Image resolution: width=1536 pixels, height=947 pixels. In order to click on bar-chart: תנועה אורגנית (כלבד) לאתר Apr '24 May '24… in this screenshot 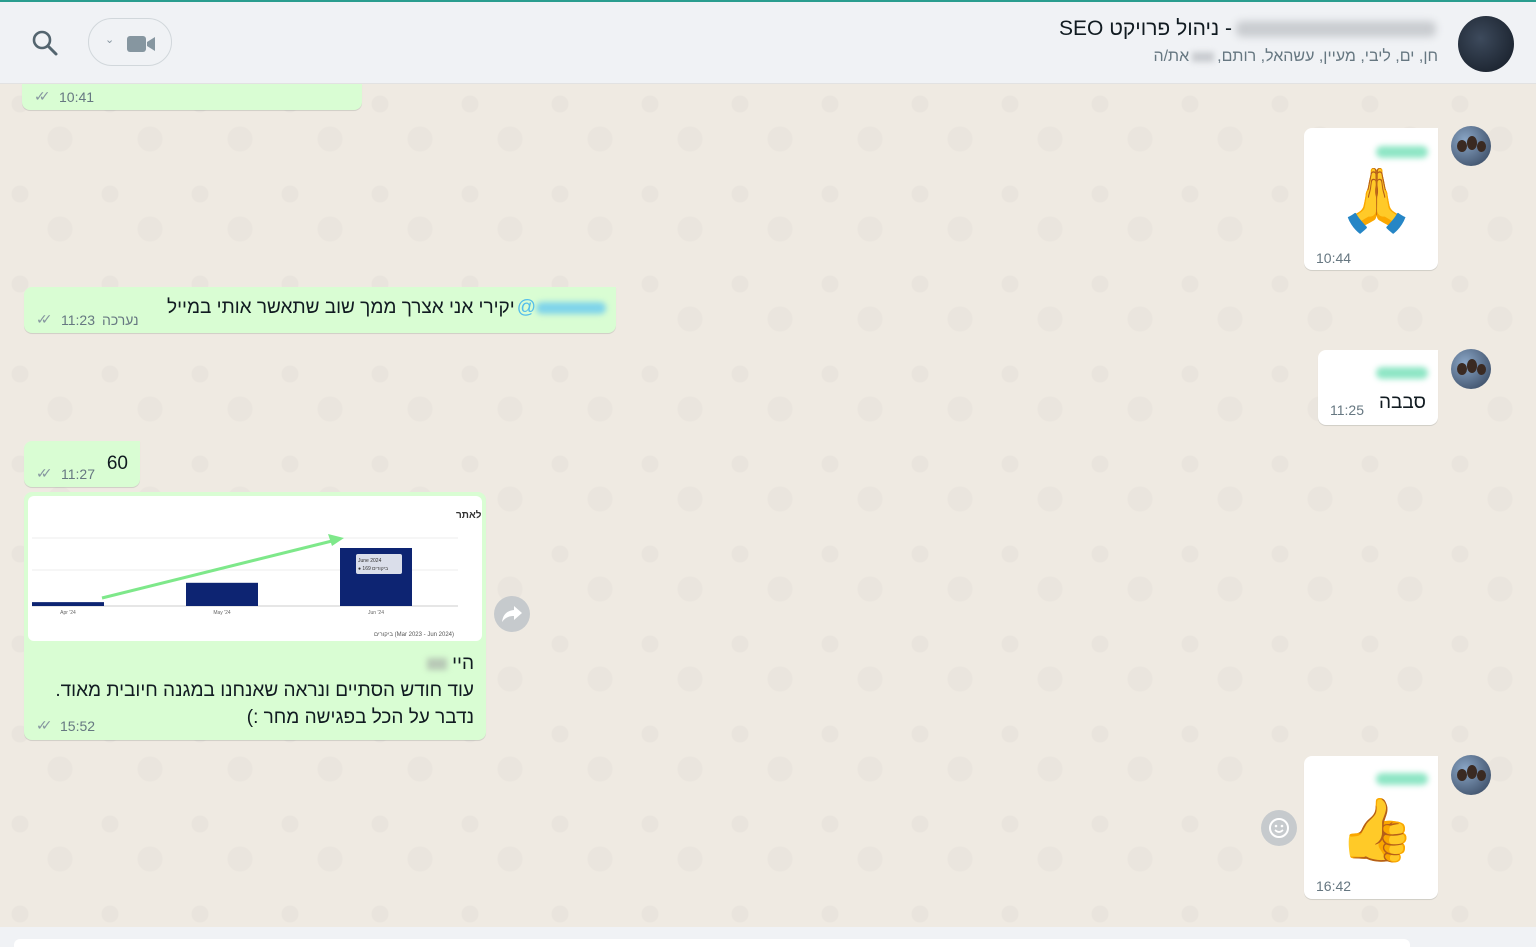, I will do `click(257, 573)`.